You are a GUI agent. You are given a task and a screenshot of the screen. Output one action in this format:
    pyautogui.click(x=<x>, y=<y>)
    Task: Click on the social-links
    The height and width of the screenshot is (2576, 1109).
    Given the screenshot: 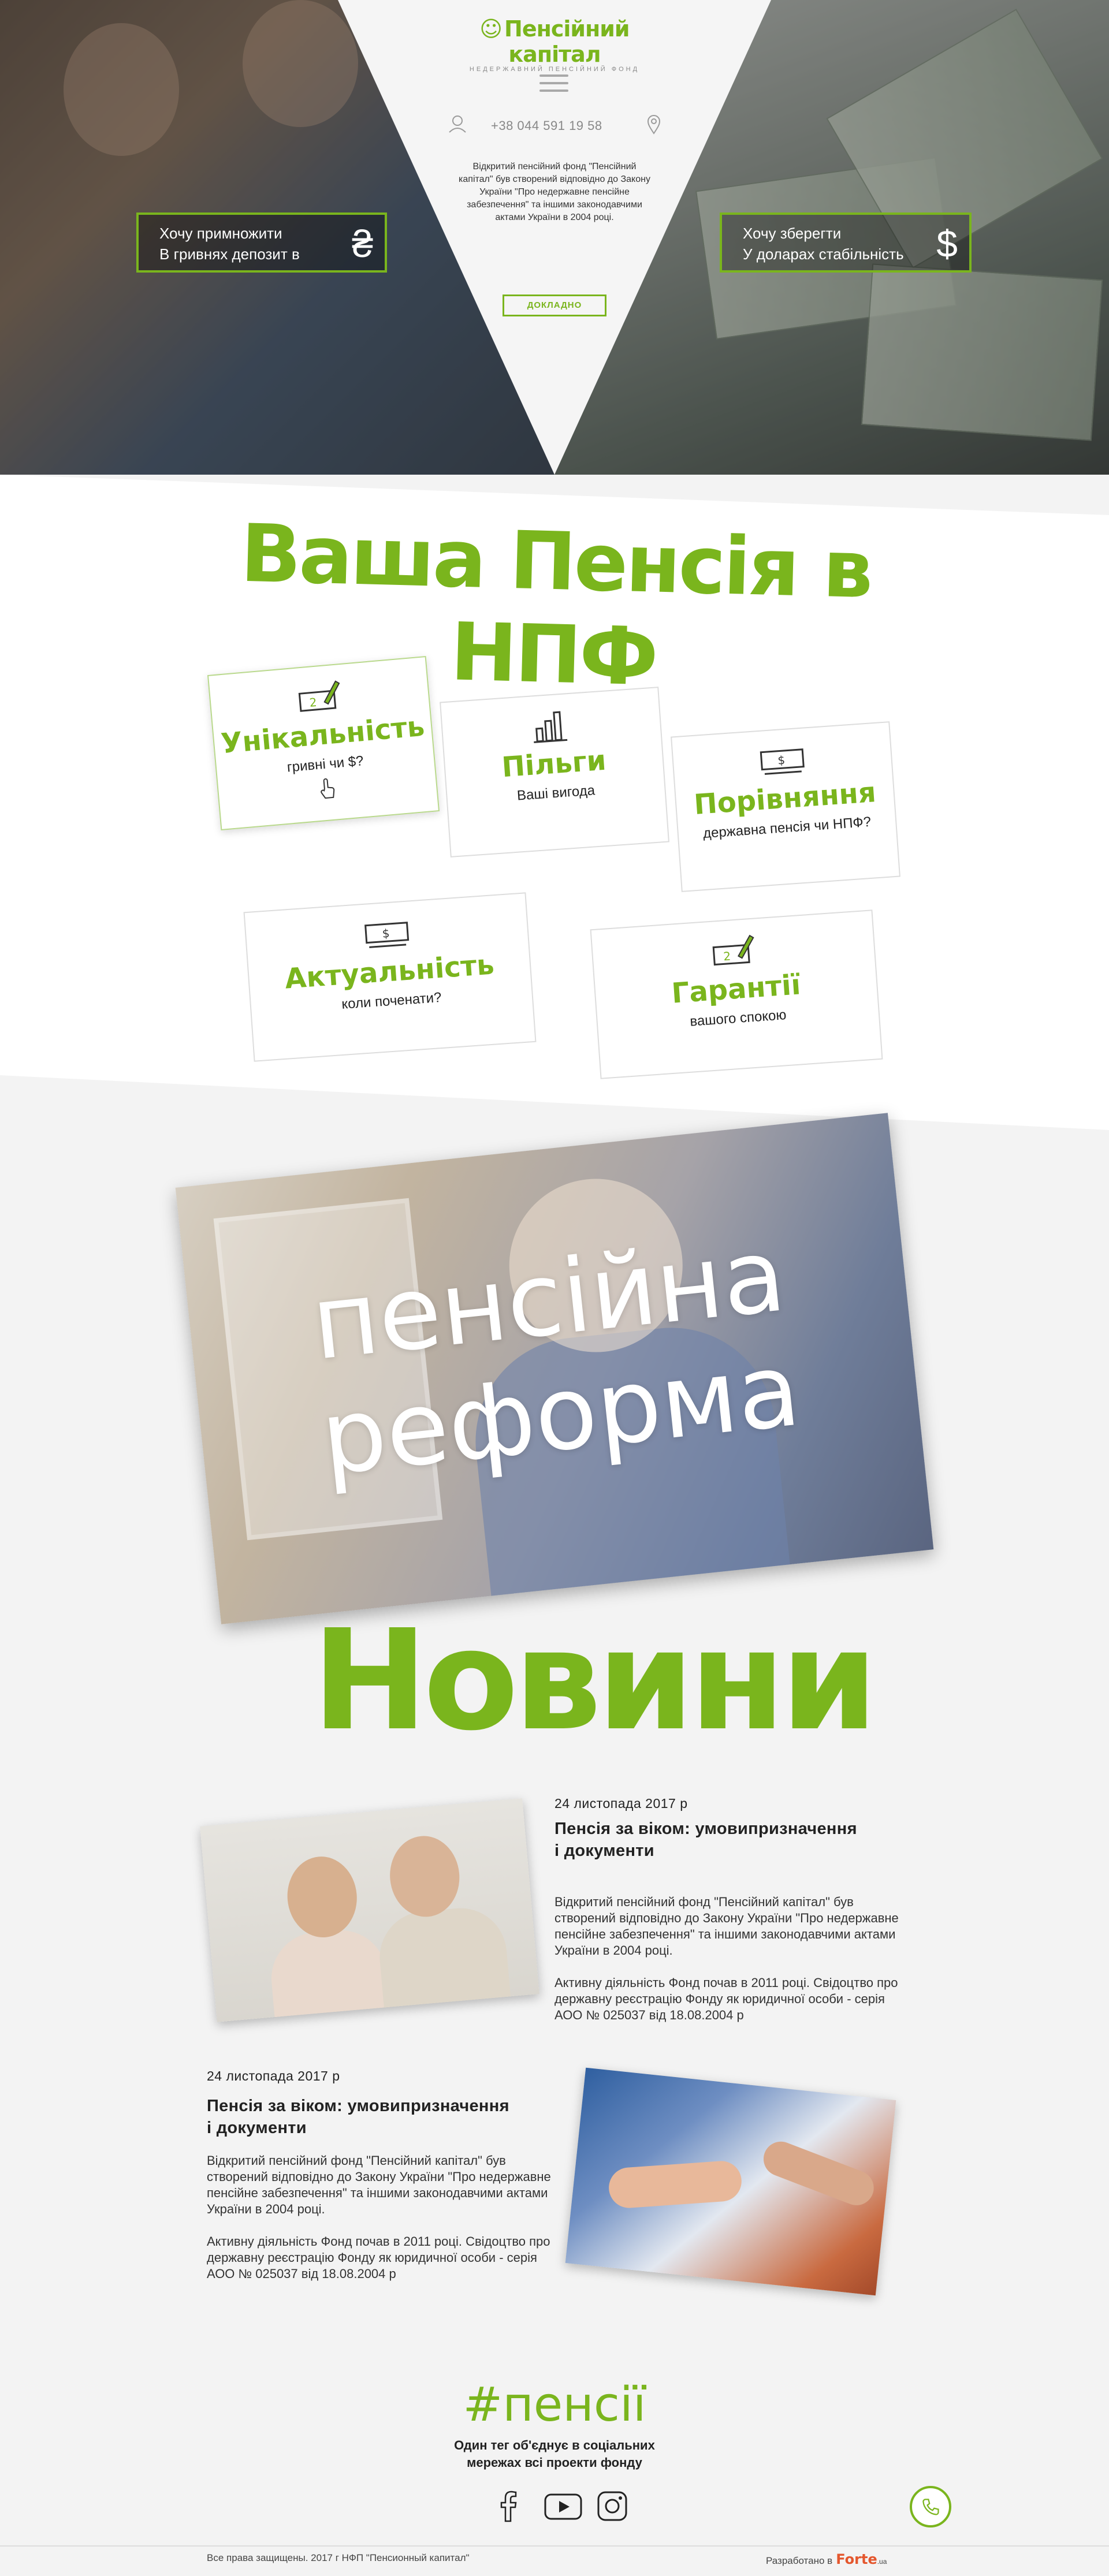 What is the action you would take?
    pyautogui.click(x=560, y=2506)
    